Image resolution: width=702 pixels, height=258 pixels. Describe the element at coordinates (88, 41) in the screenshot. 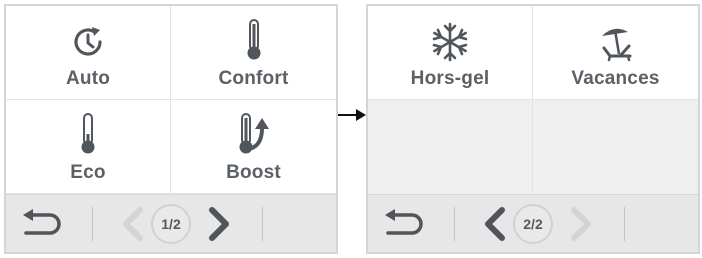

I see `clock-refresh-icon` at that location.